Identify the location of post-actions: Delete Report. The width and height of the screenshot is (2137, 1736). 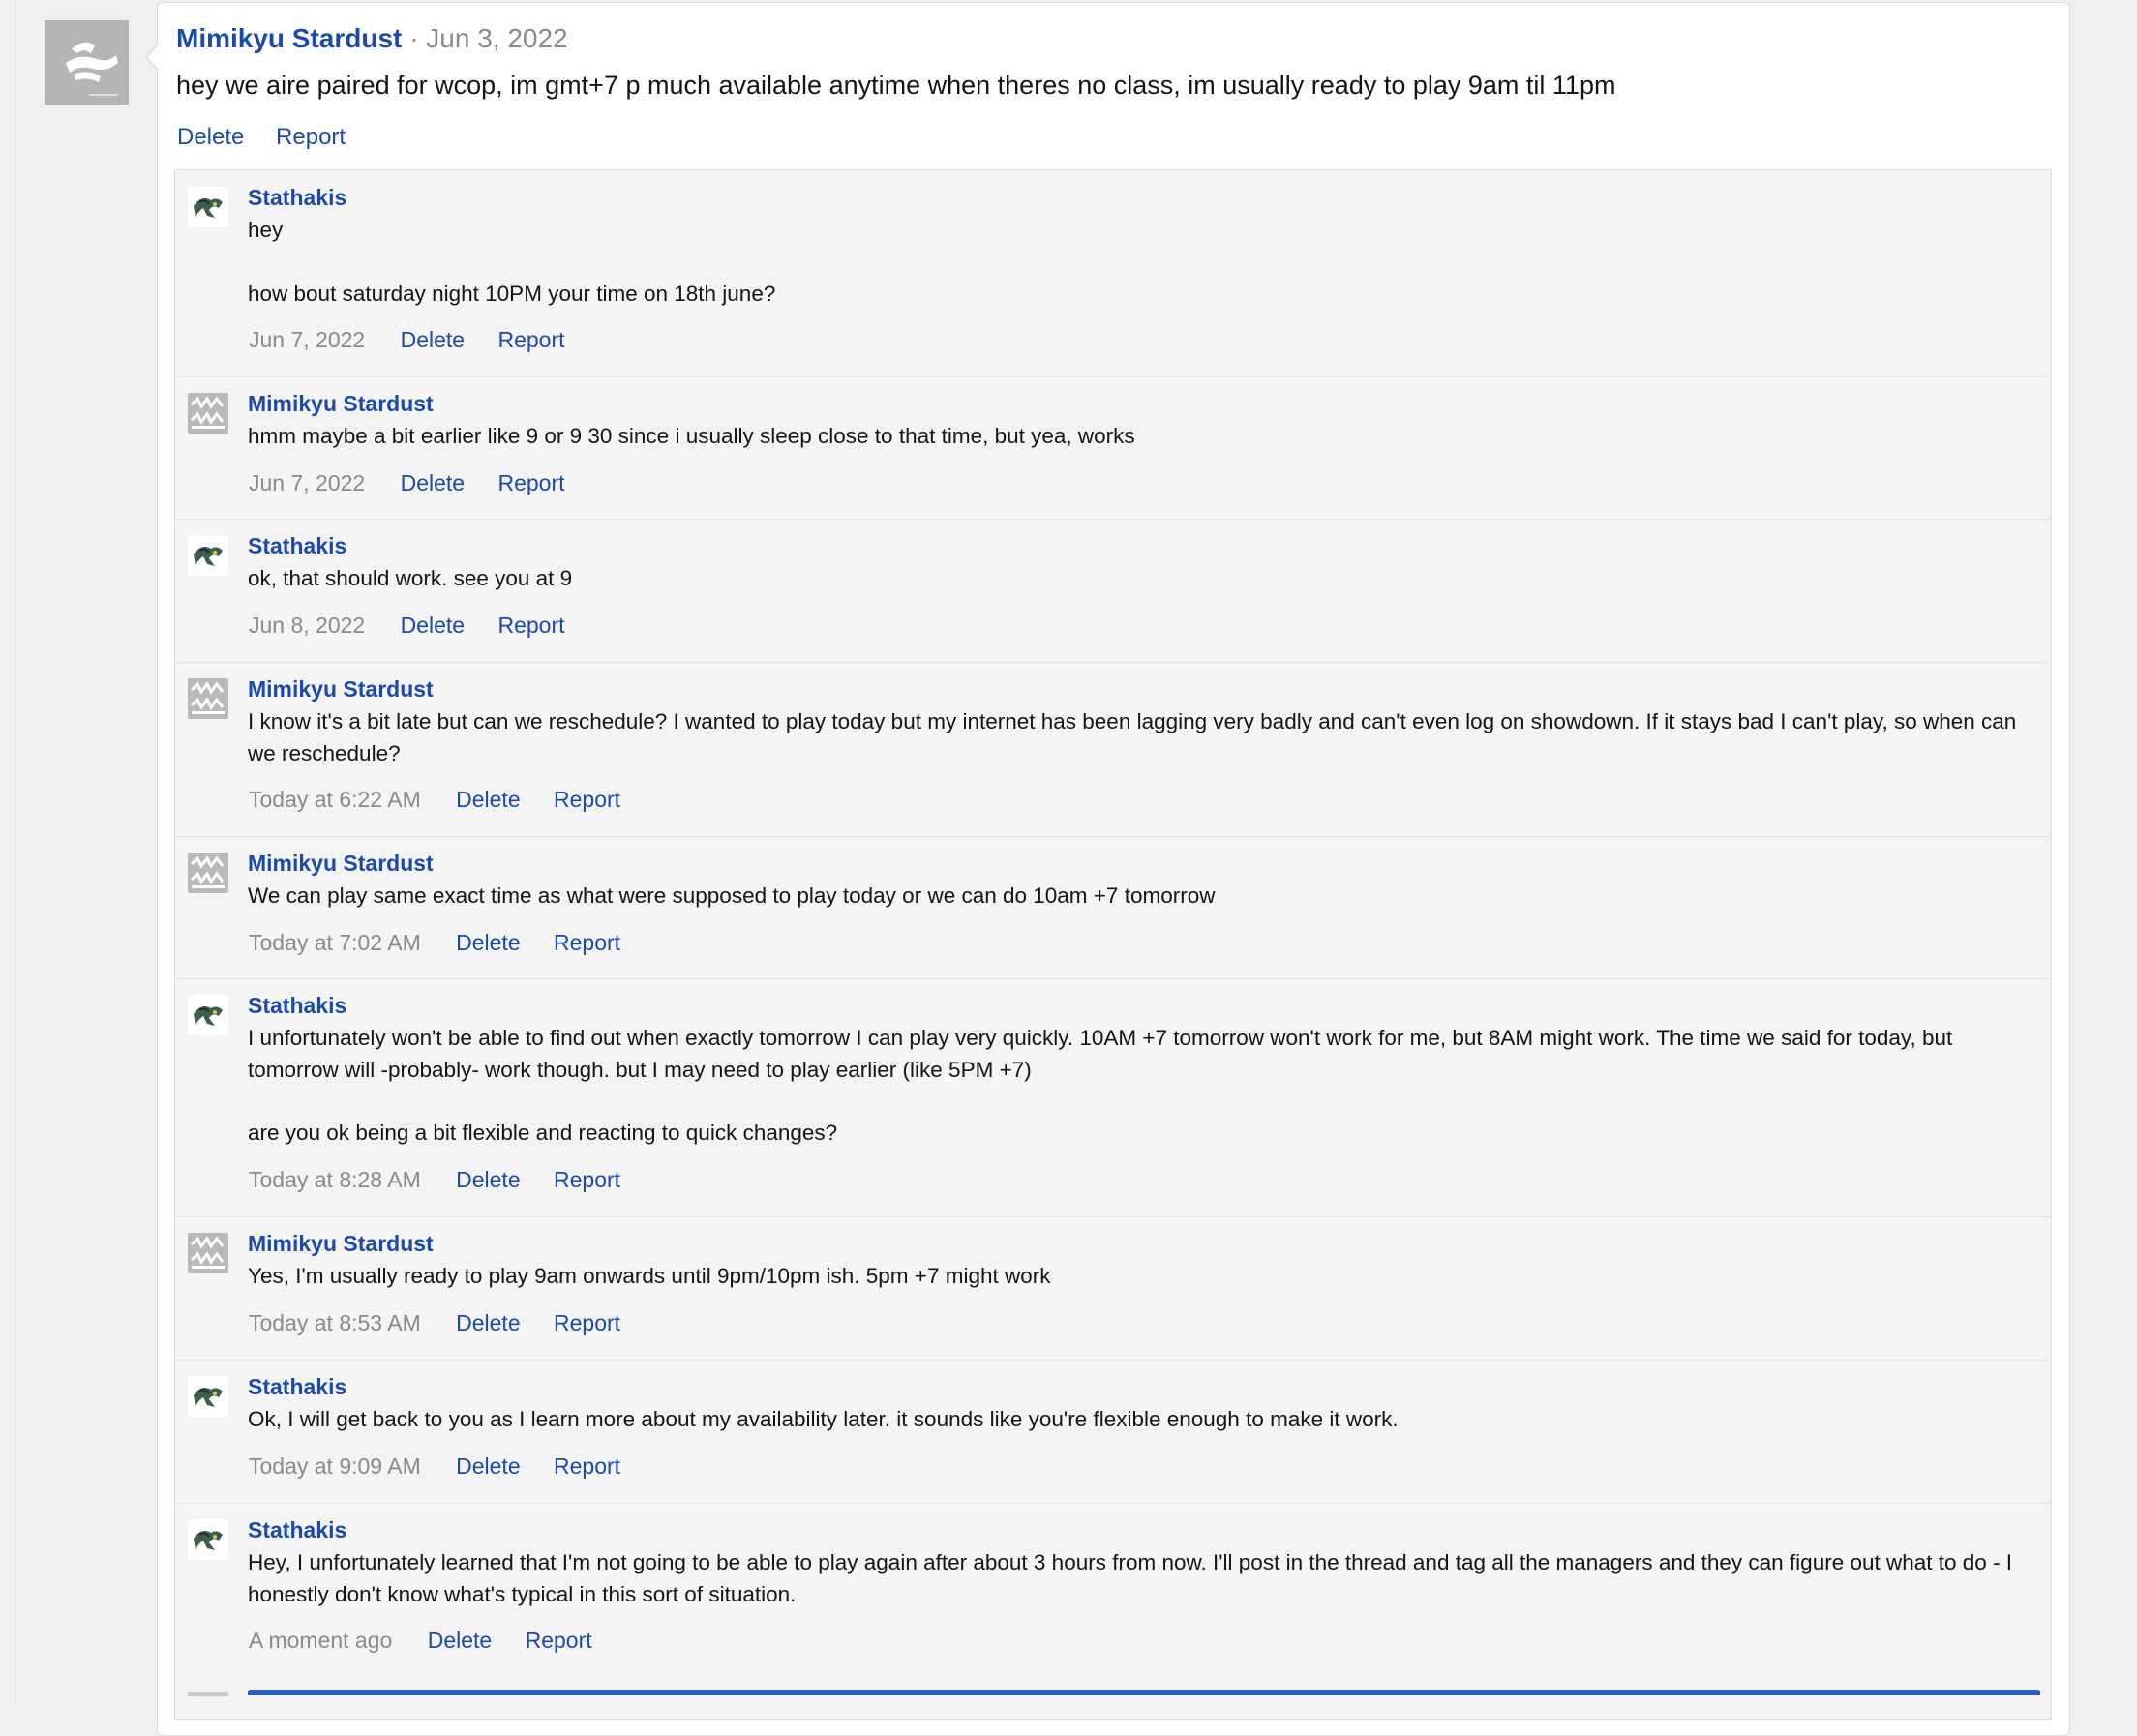
(274, 137).